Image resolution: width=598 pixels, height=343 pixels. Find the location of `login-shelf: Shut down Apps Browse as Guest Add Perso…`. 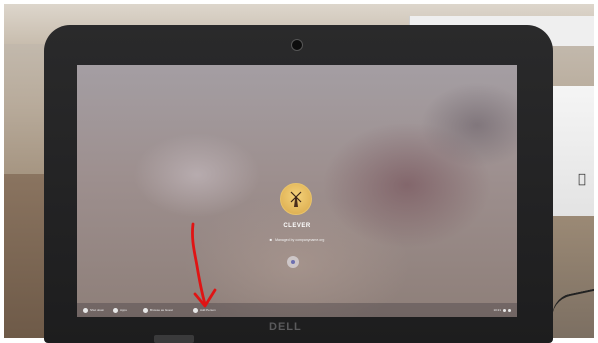

login-shelf: Shut down Apps Browse as Guest Add Perso… is located at coordinates (297, 310).